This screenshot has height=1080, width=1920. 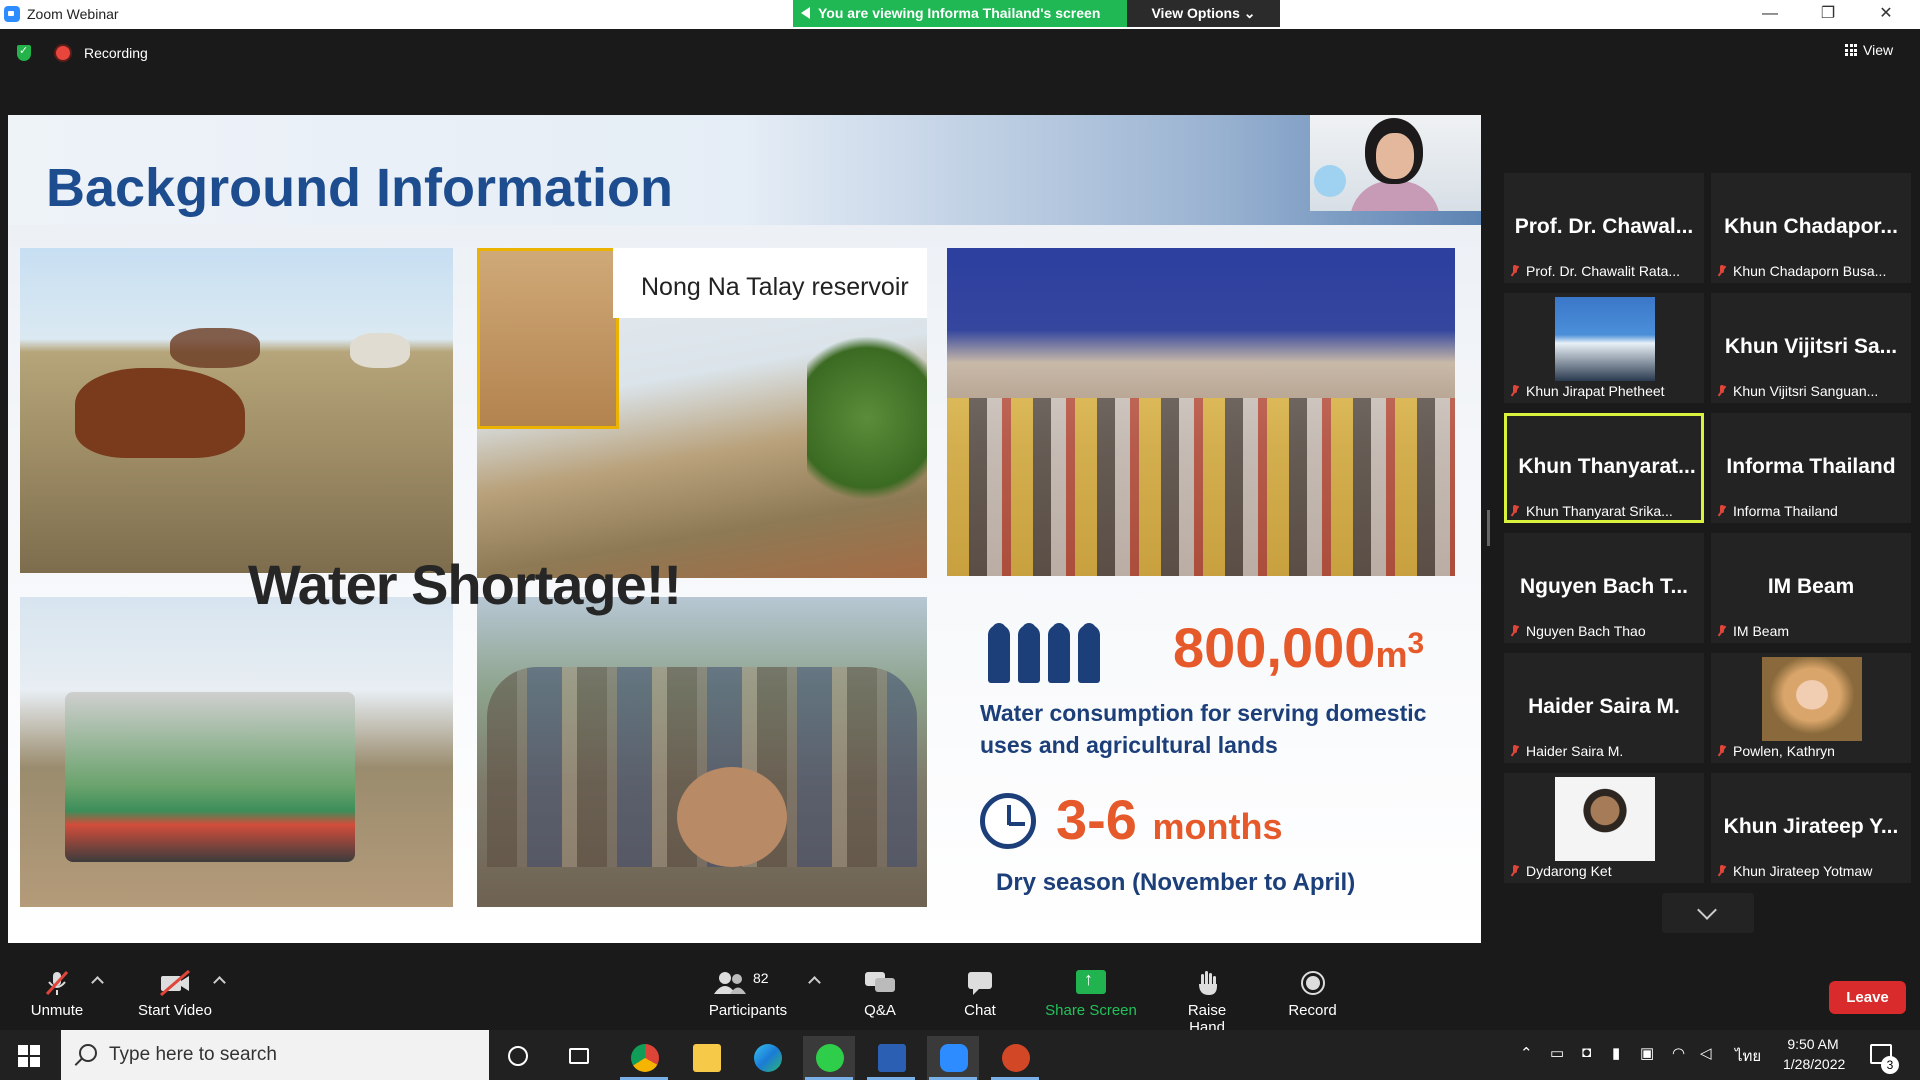 What do you see at coordinates (1869, 50) in the screenshot?
I see `view-button: View` at bounding box center [1869, 50].